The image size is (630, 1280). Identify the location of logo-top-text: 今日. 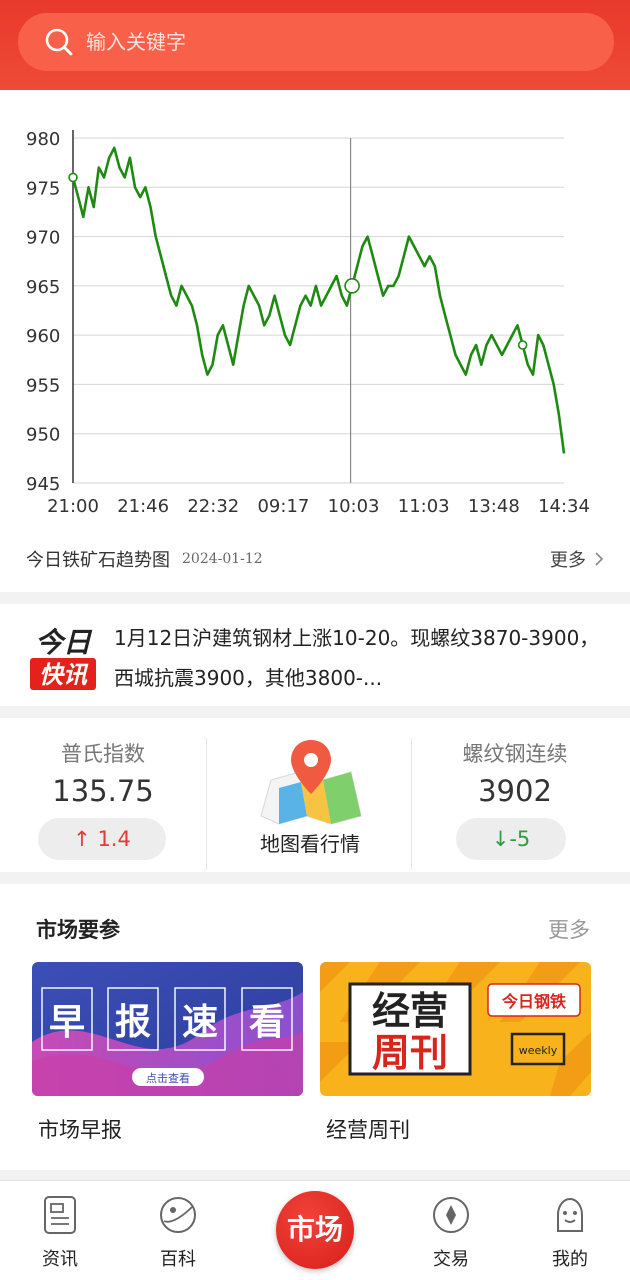
(64, 642).